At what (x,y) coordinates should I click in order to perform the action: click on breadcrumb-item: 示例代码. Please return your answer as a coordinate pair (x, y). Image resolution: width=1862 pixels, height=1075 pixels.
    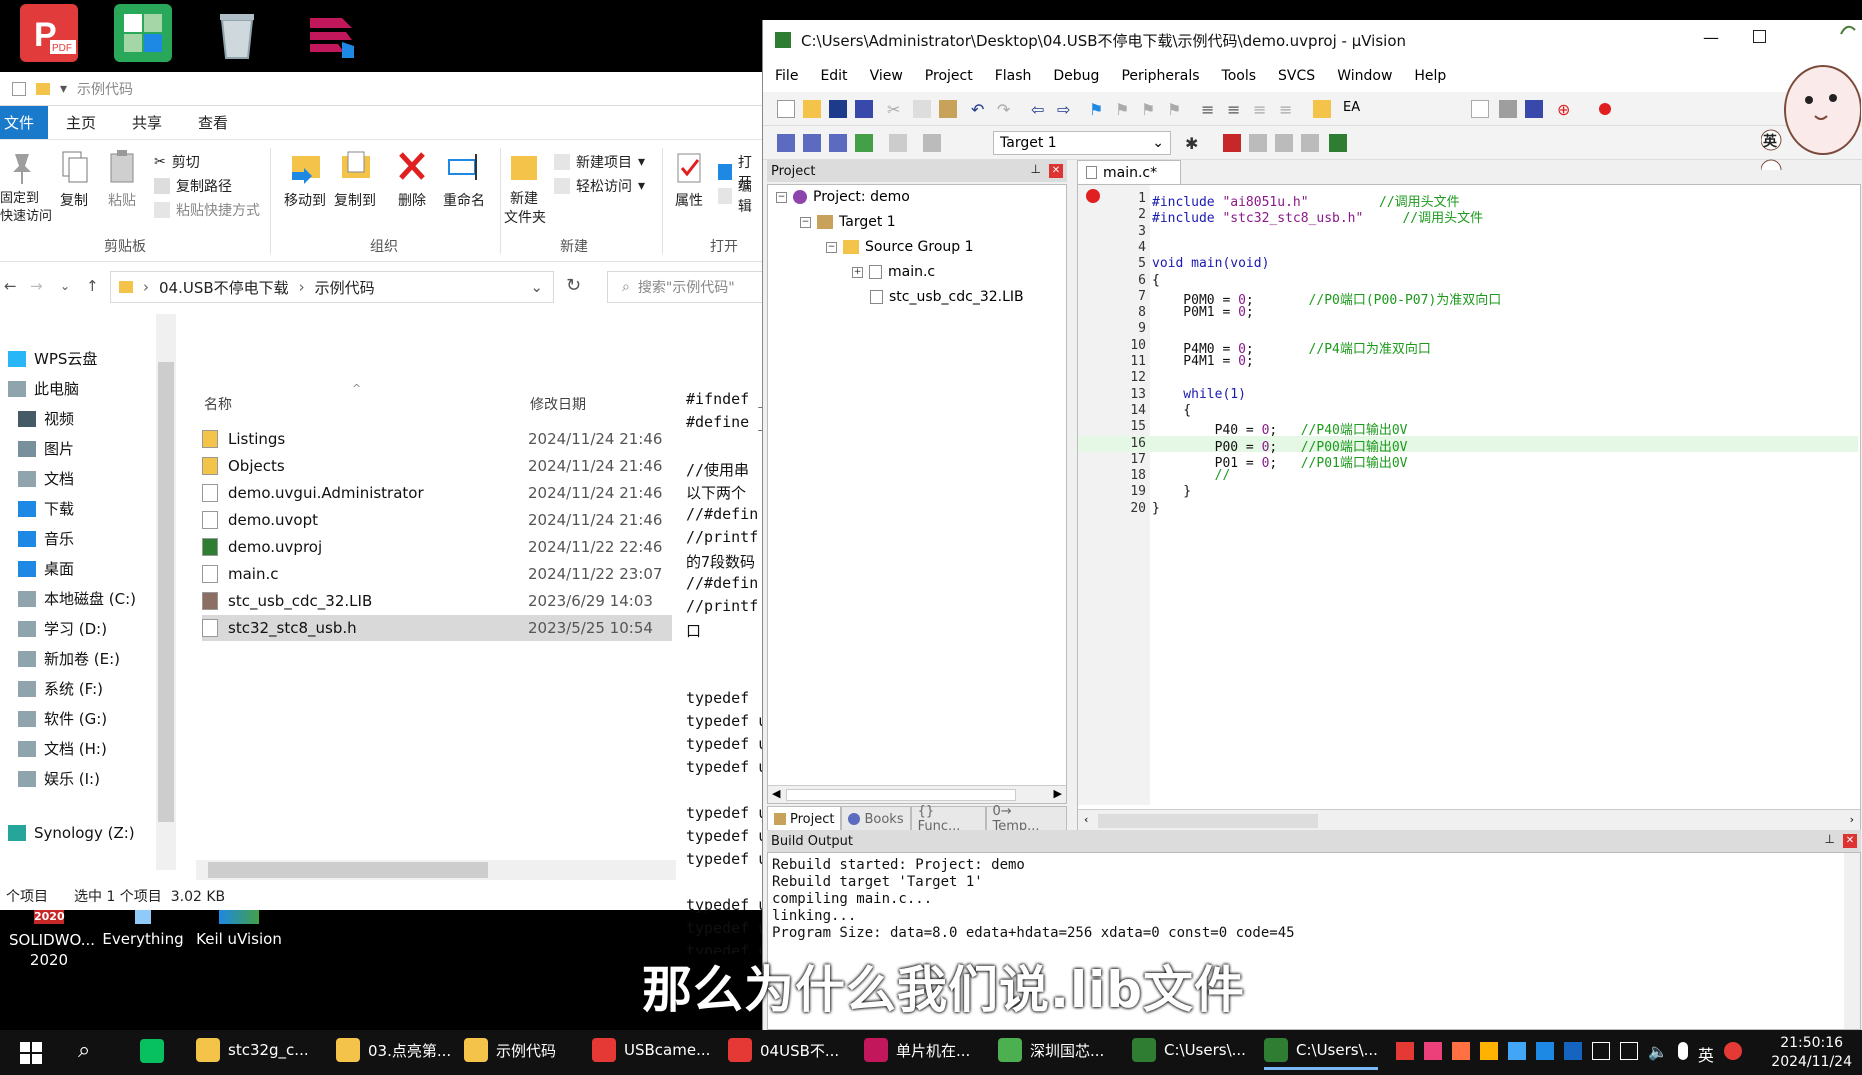
    Looking at the image, I should click on (345, 287).